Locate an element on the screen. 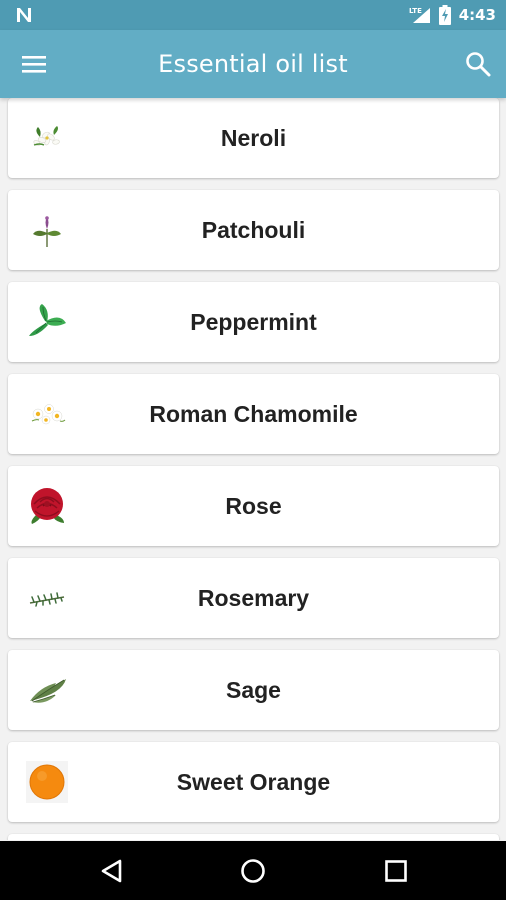 The width and height of the screenshot is (506, 900). search-icon is located at coordinates (478, 64).